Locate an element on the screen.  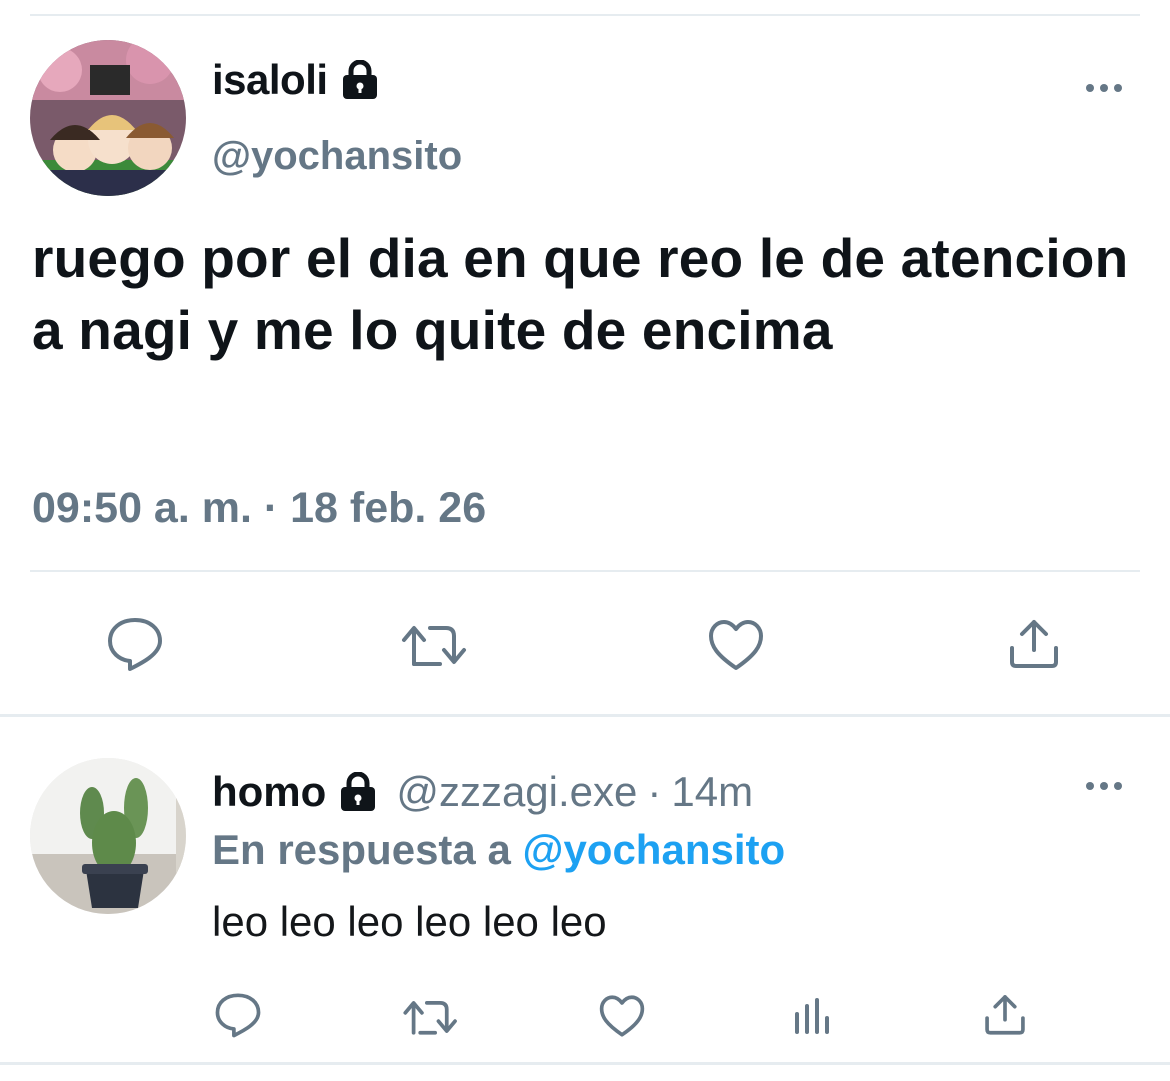
reply-header: homo @zzzagi.exe · 14m is located at coordinates (482, 792).